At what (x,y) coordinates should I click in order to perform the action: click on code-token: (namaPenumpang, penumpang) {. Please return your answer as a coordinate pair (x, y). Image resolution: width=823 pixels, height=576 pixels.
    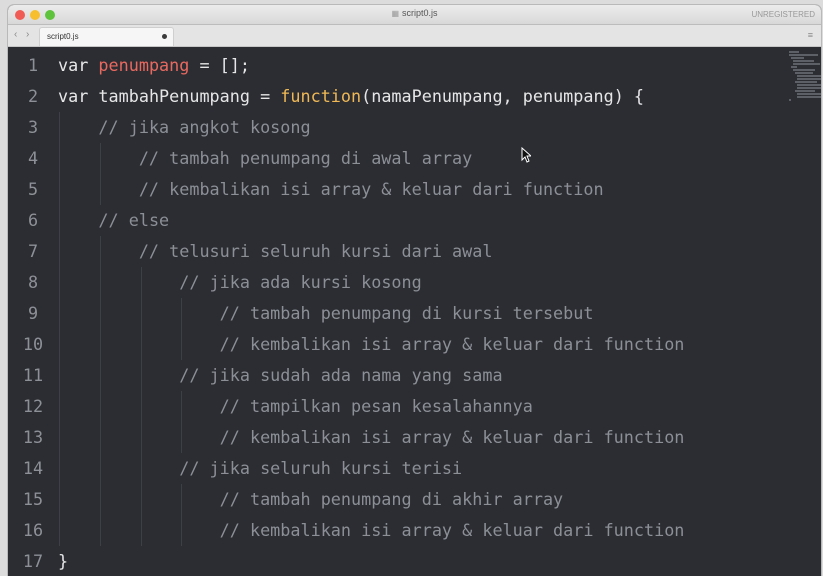
    Looking at the image, I should click on (502, 96).